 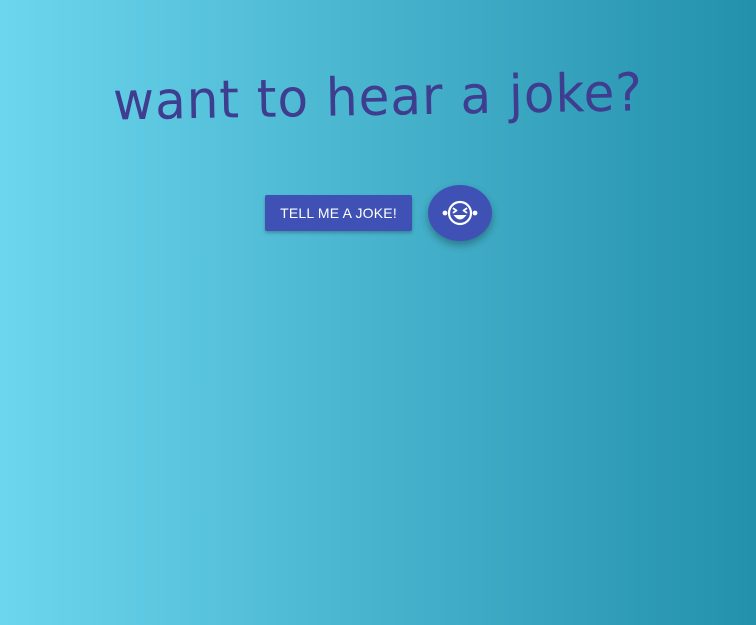 I want to click on laughing-face-icon, so click(x=460, y=213).